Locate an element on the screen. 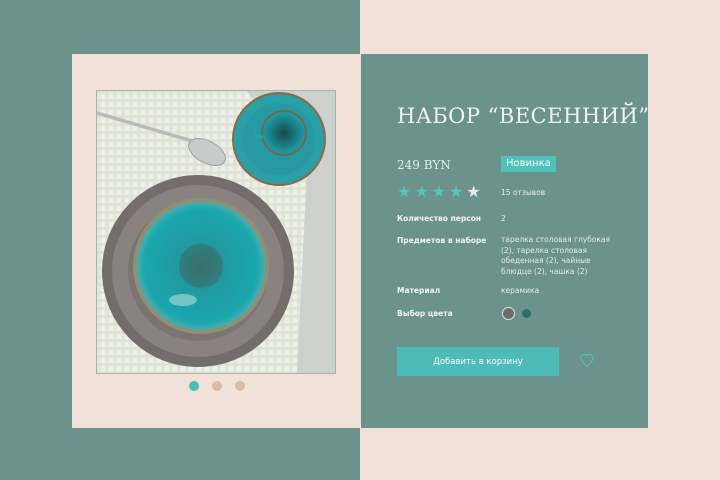  product-title: НАБОР “ВЕСЕННИЙ” is located at coordinates (523, 116).